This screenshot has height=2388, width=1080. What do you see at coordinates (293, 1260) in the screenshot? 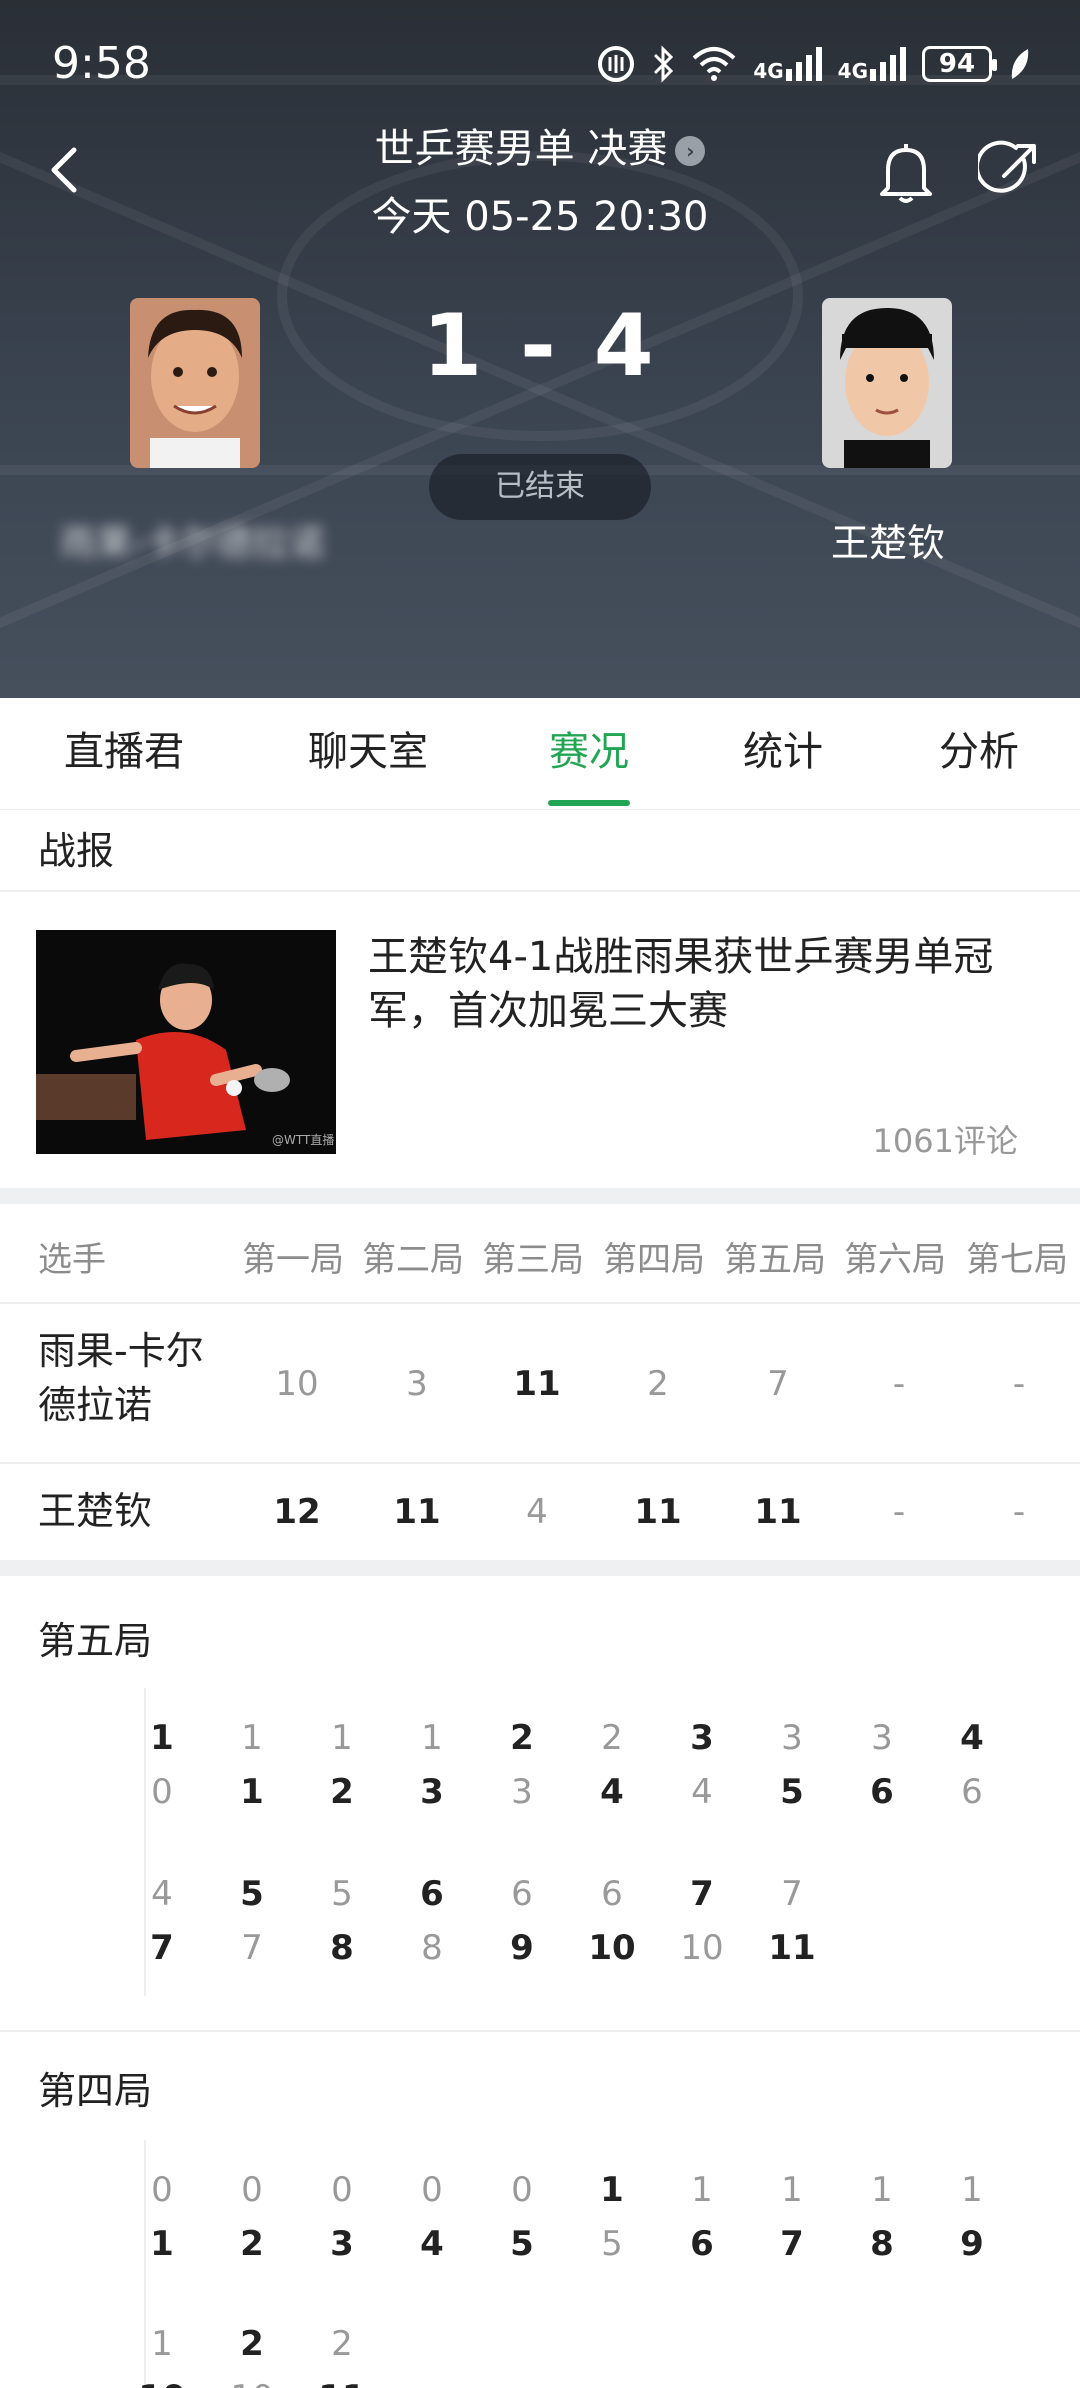
I see `table-header-game-1: 第一局` at bounding box center [293, 1260].